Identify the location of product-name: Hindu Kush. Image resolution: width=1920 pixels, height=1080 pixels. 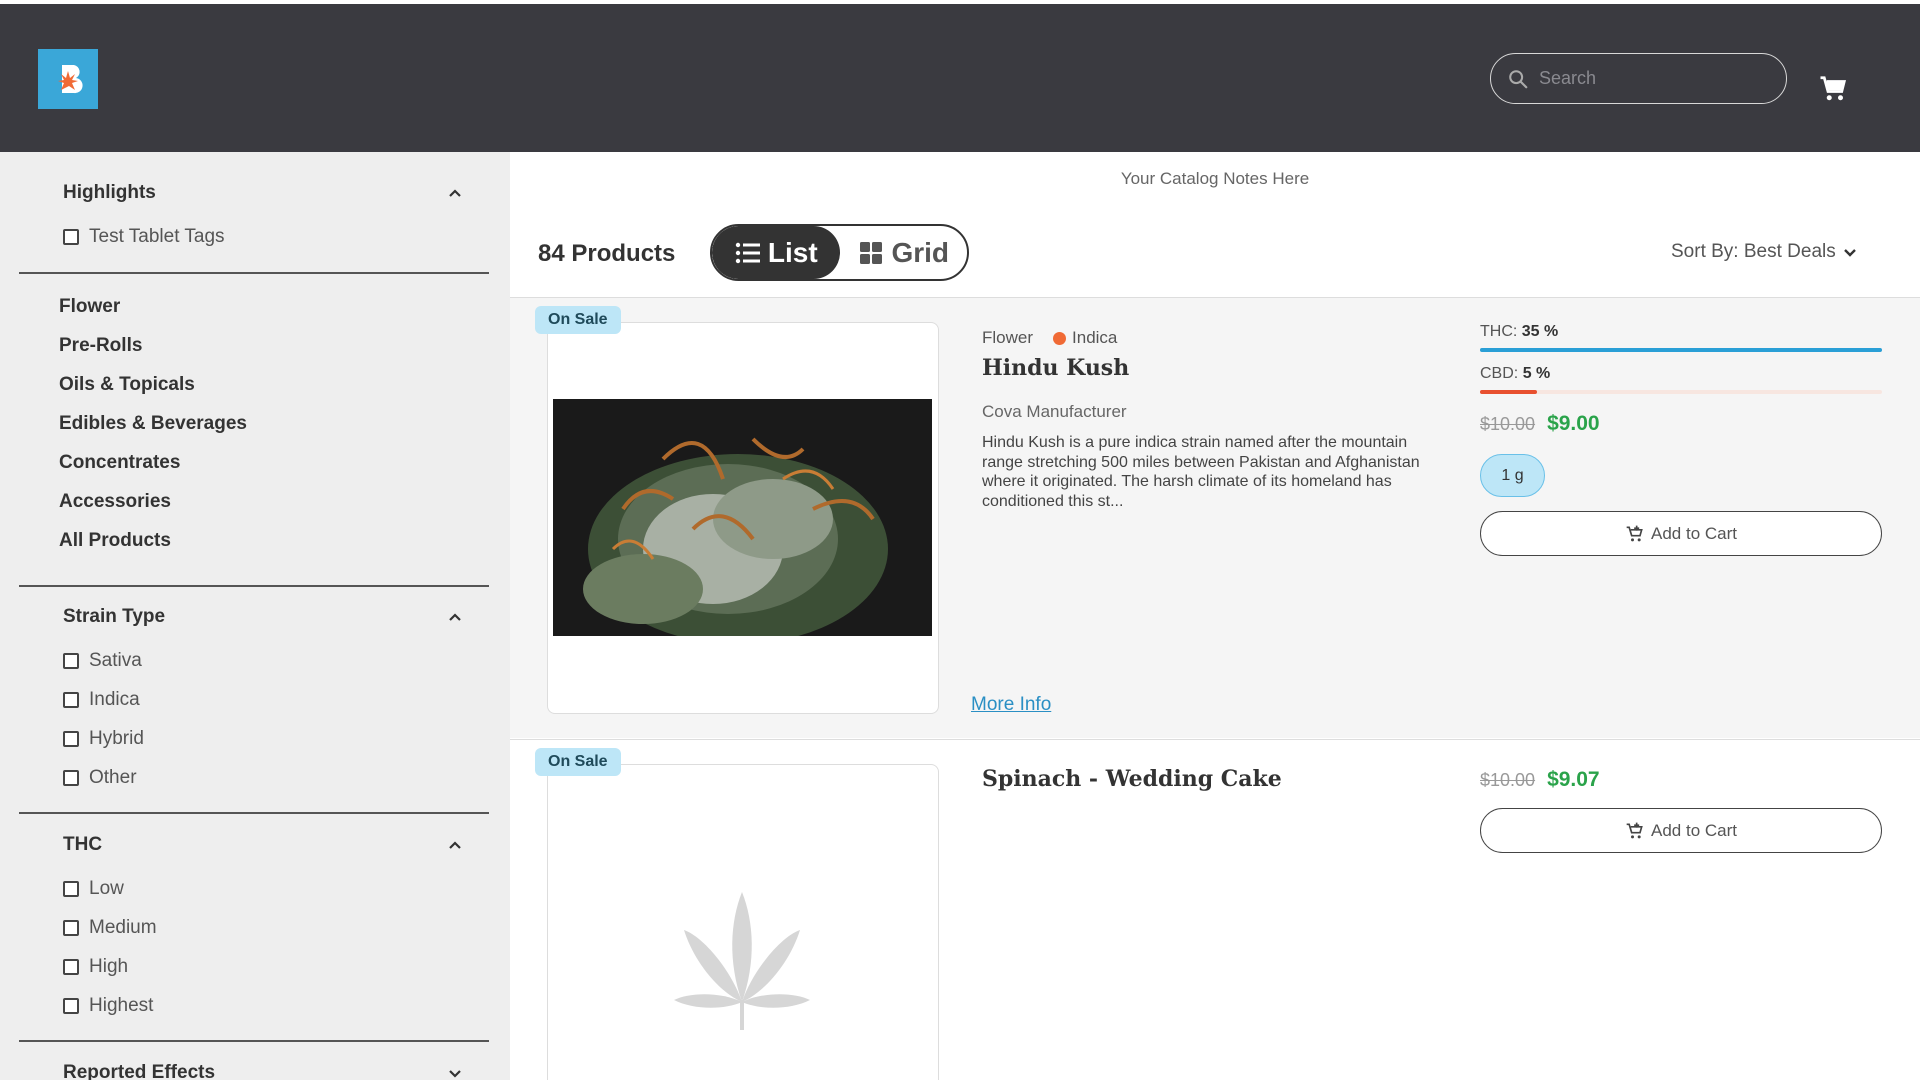
(1055, 368).